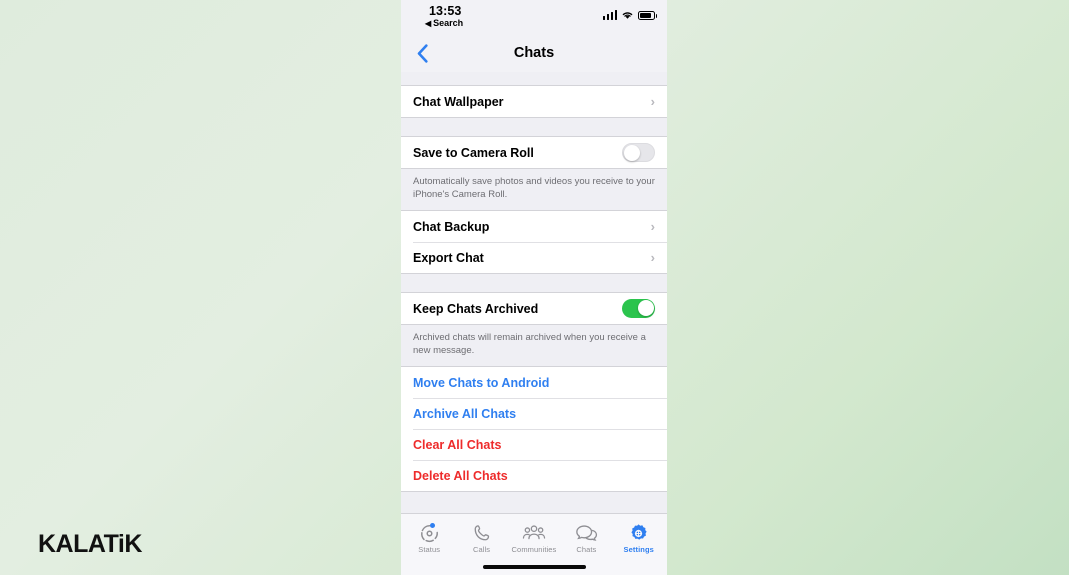  I want to click on tab-label: Chats, so click(586, 549).